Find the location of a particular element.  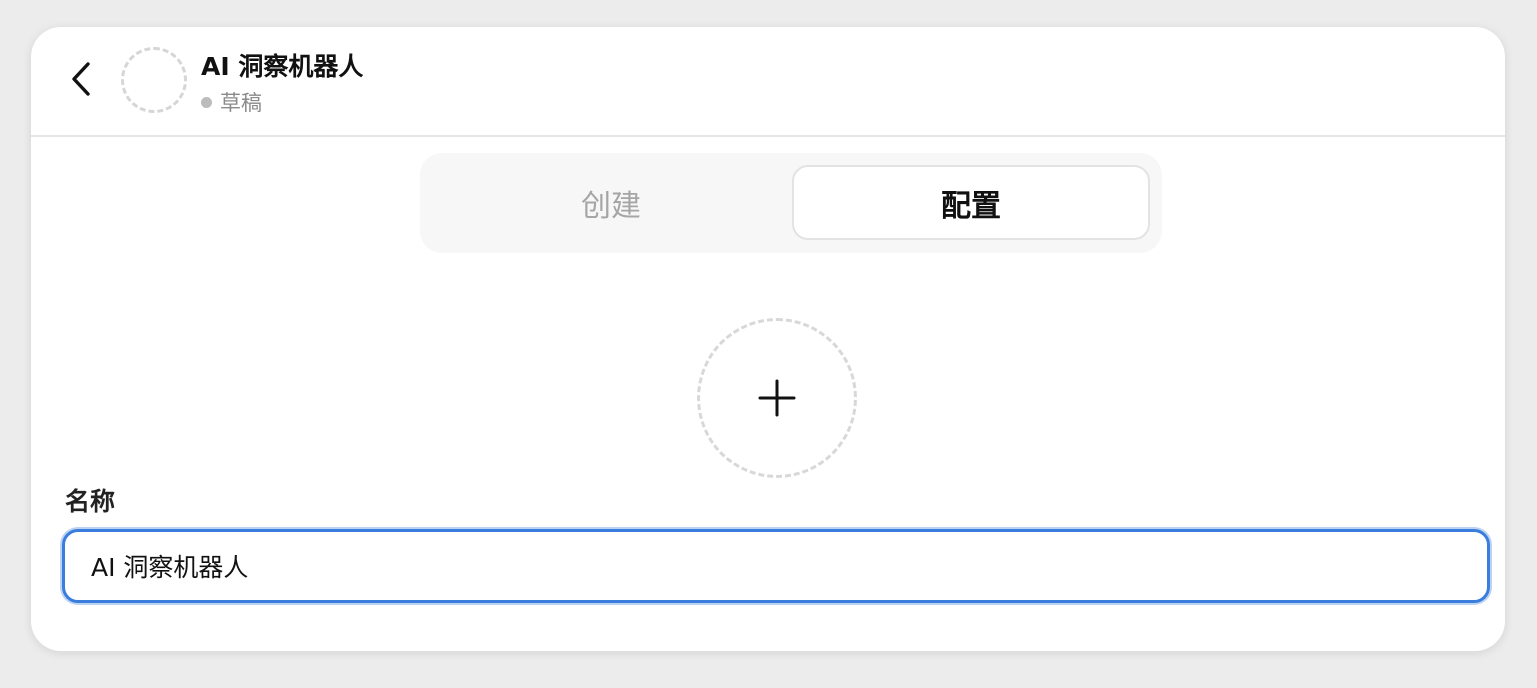

mode-tabs: 创建 配置 is located at coordinates (791, 203).